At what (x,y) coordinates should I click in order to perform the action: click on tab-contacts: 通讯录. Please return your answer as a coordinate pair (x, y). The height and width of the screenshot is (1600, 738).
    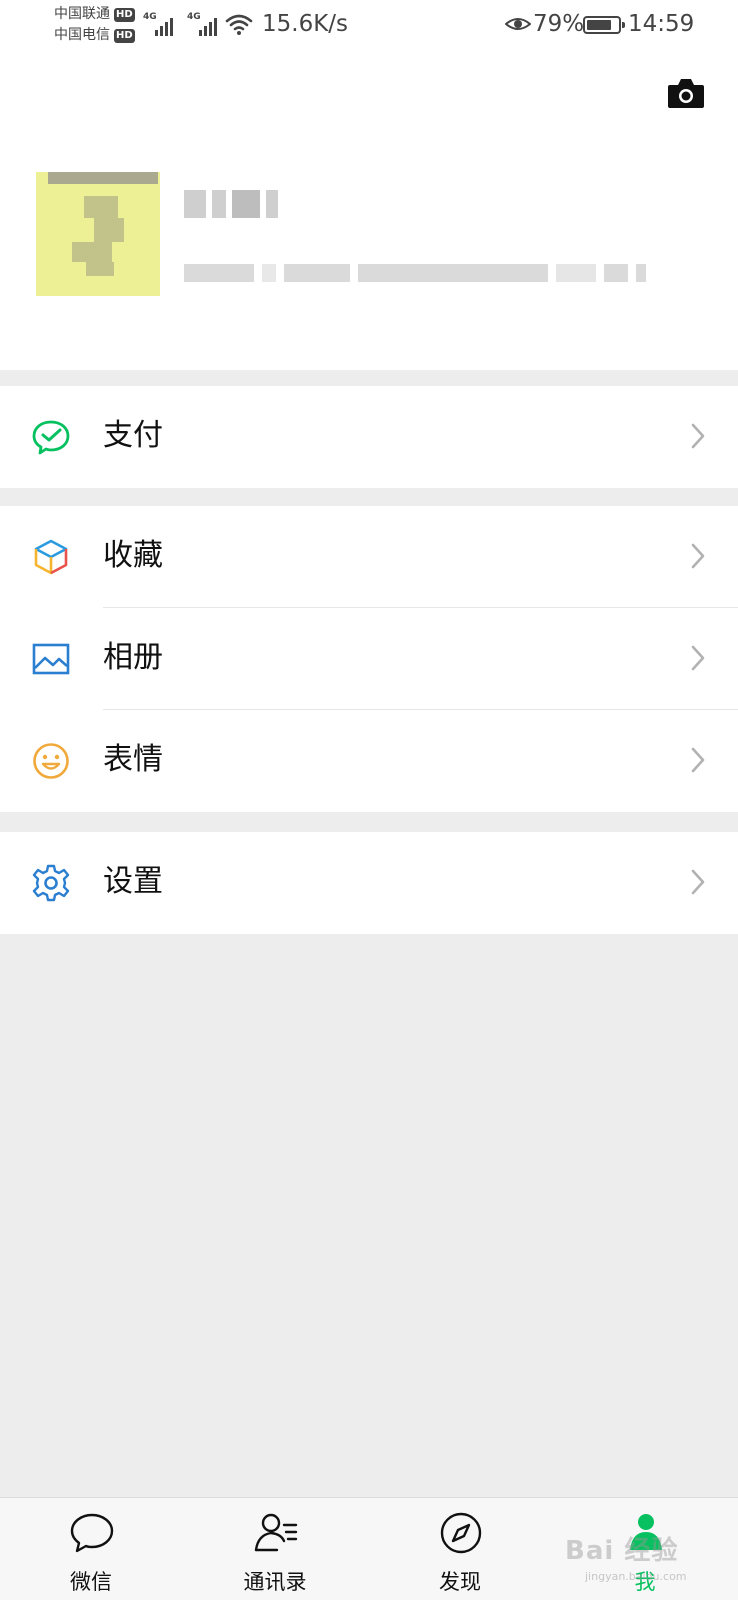
    Looking at the image, I should click on (275, 1554).